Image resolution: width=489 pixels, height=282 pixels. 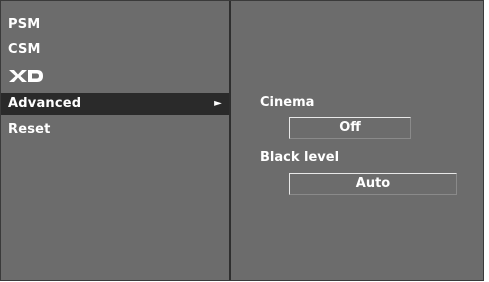 I want to click on menu-item-label: PSM, so click(x=24, y=24).